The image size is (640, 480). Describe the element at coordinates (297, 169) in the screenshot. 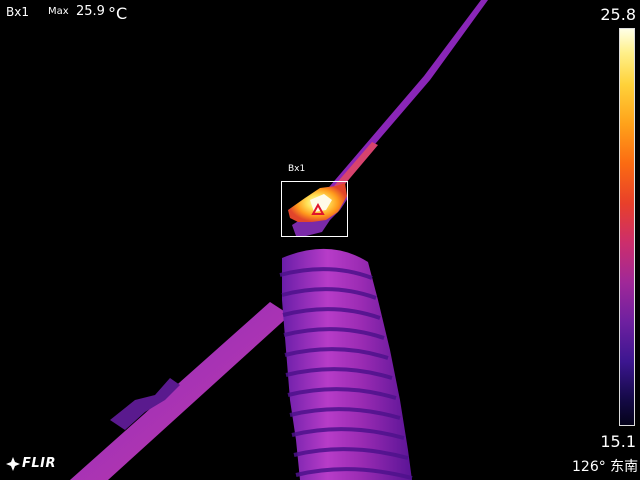

I see `measurement-box-label: Bx1` at that location.